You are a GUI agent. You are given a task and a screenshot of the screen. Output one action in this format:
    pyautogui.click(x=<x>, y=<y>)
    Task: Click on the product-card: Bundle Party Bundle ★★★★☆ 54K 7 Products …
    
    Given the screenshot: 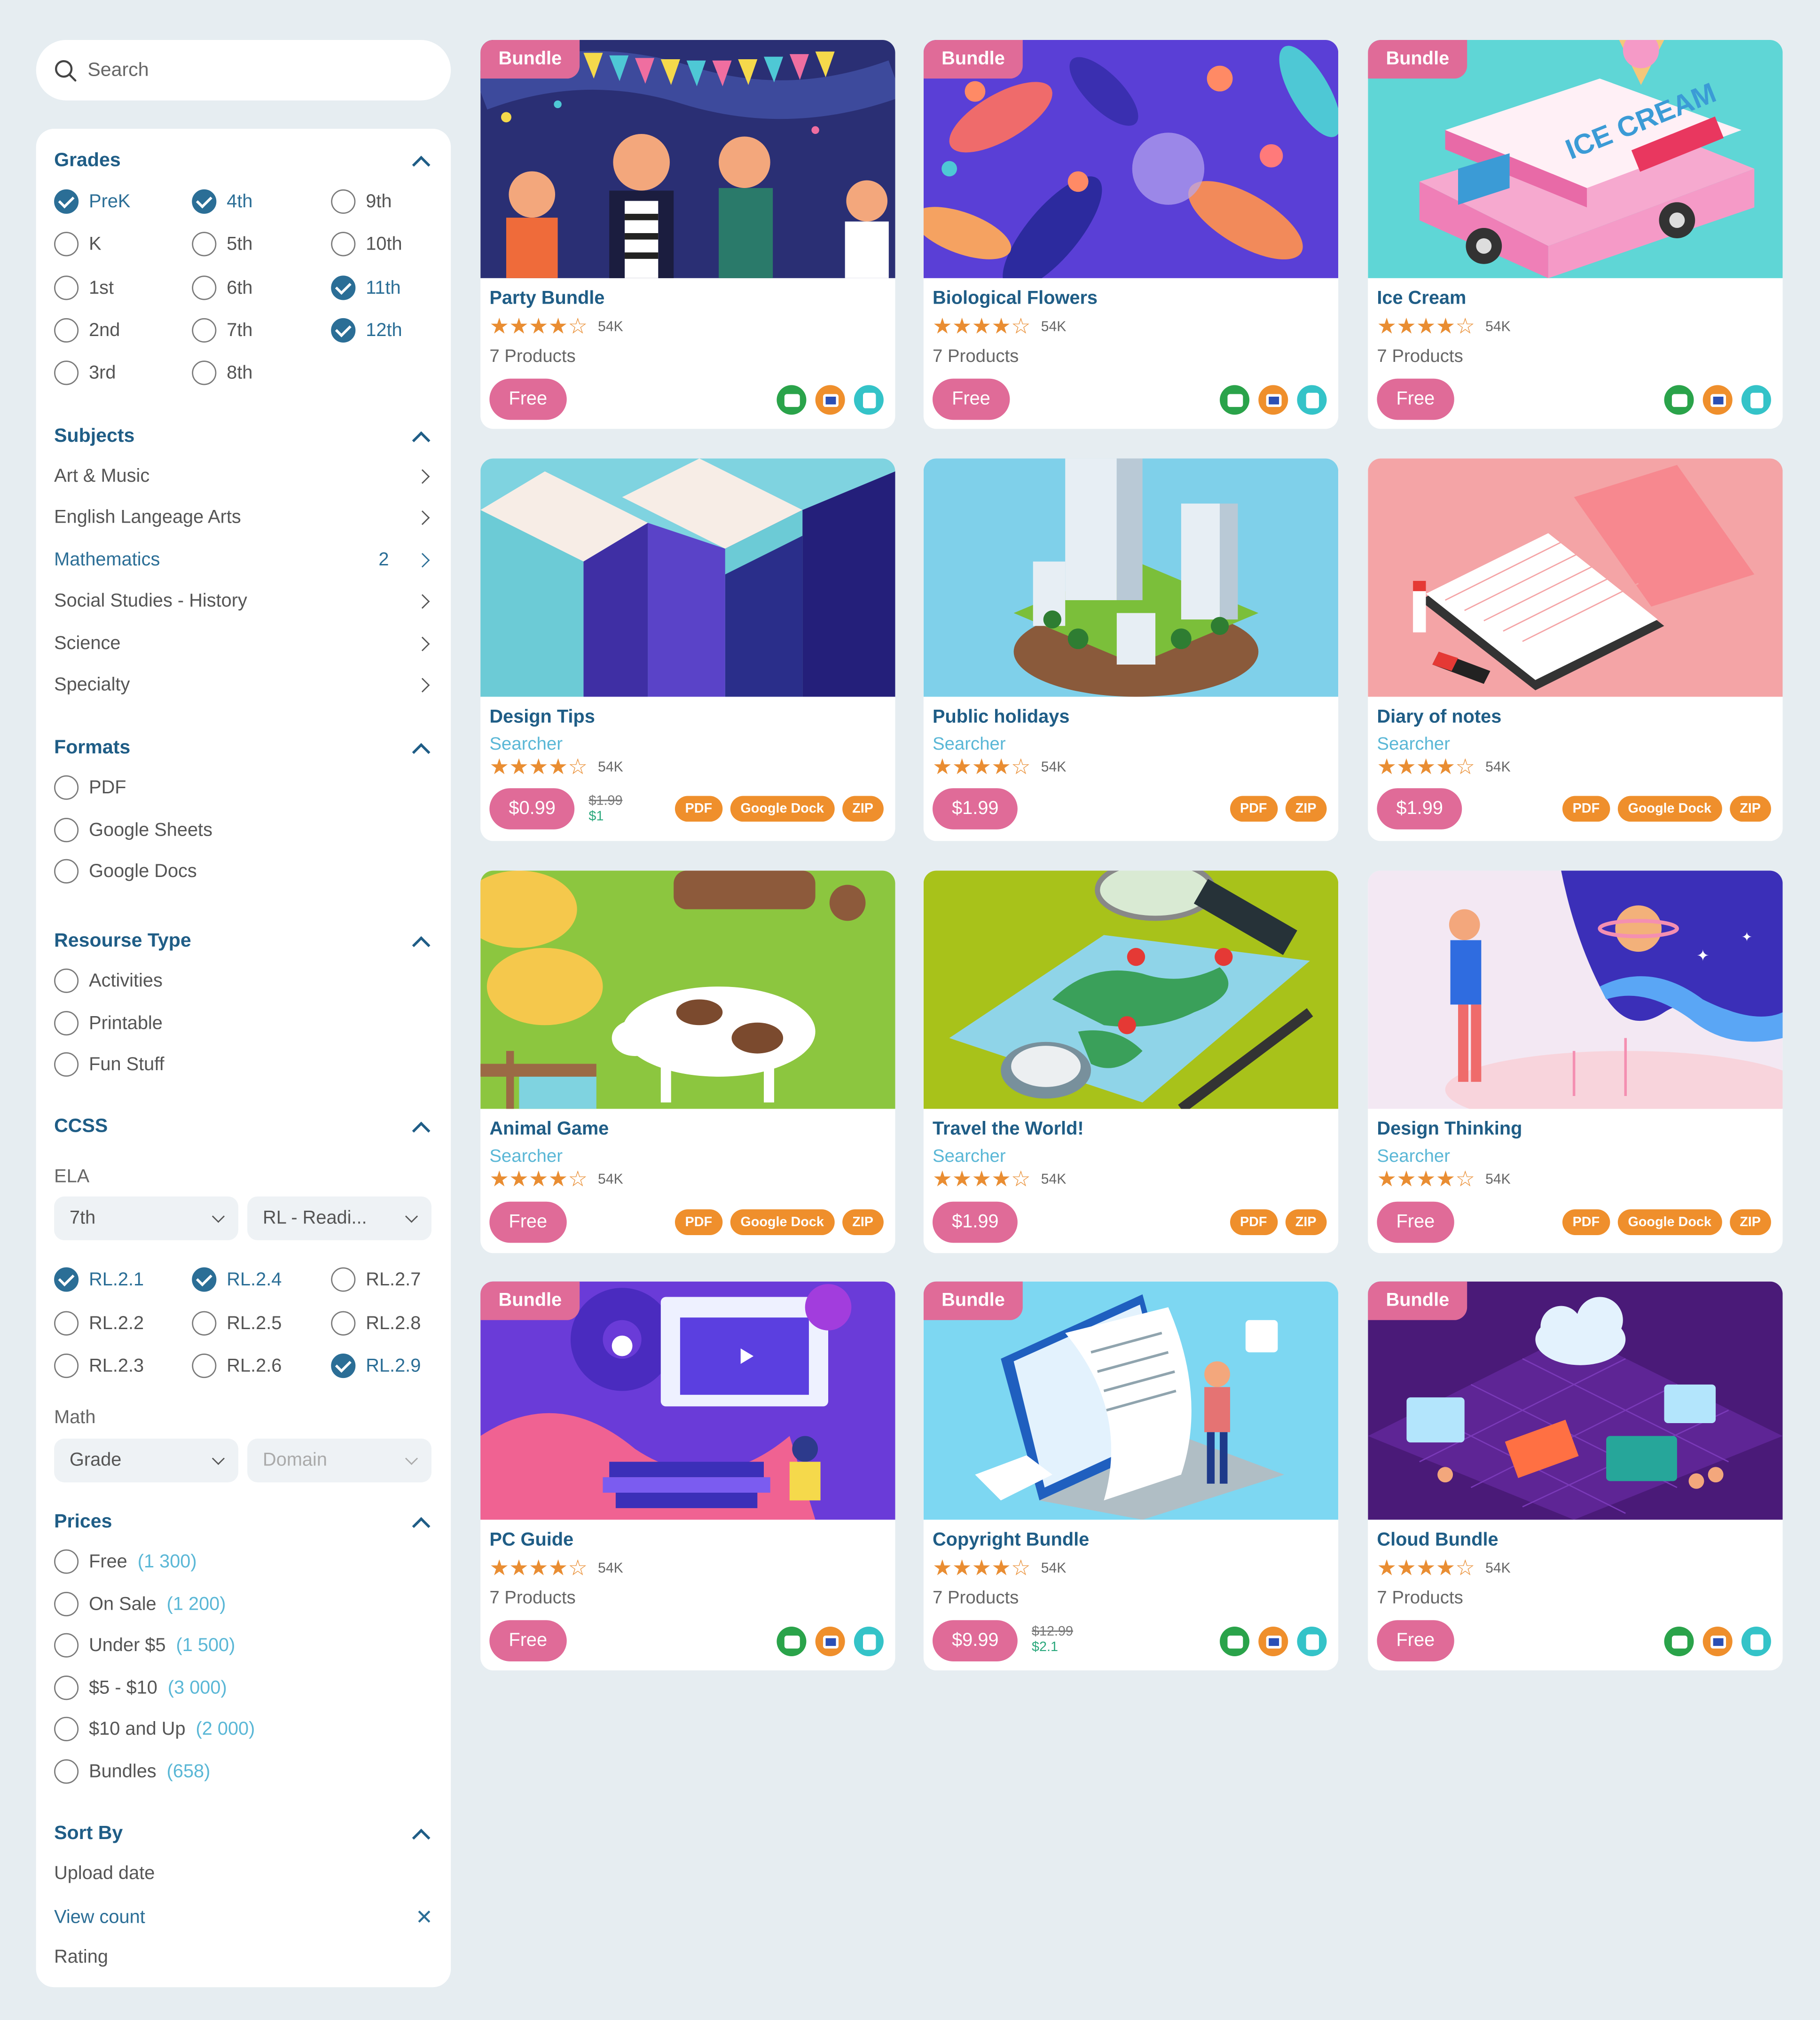 What is the action you would take?
    pyautogui.click(x=687, y=234)
    